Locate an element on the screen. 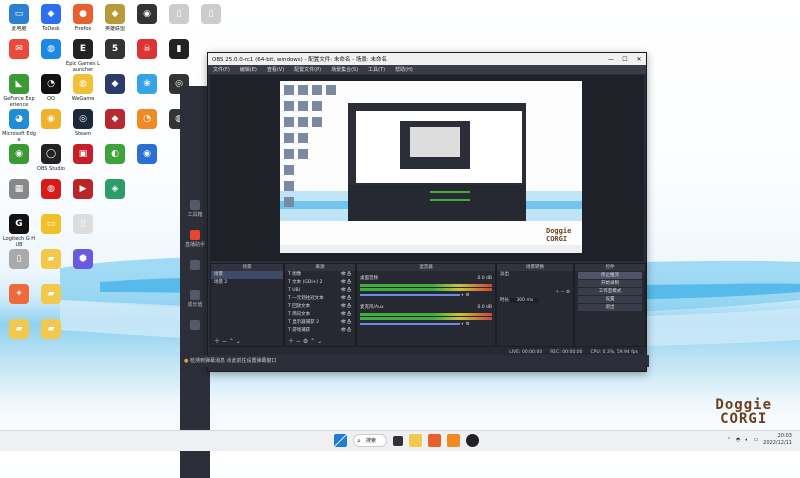  desktop-icon: G Logitech G HUB is located at coordinates (19, 234).